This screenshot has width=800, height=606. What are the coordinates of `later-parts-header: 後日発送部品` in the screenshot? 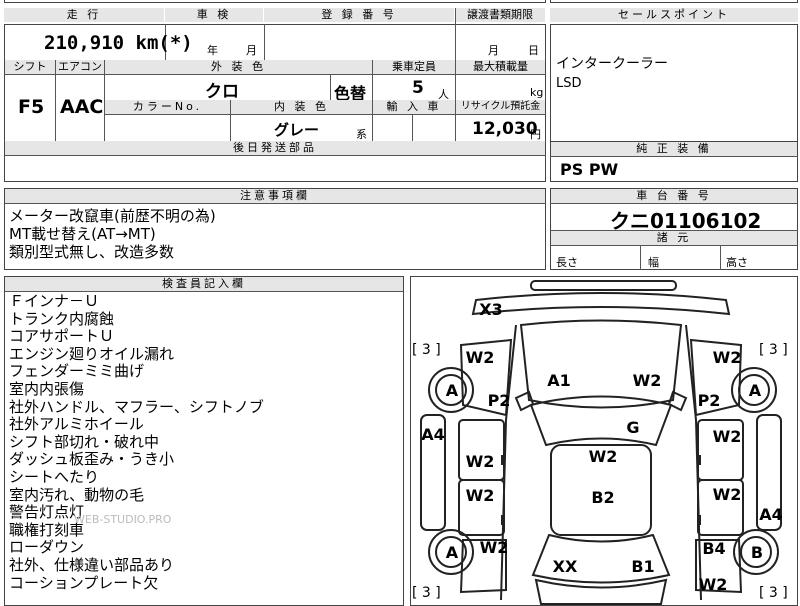 It's located at (275, 148).